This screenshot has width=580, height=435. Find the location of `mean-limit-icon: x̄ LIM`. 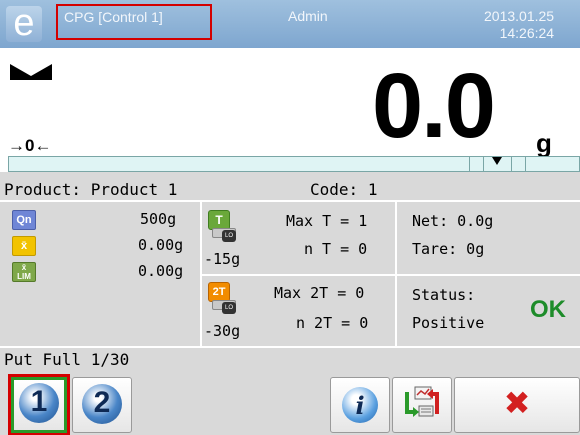

mean-limit-icon: x̄ LIM is located at coordinates (24, 272).